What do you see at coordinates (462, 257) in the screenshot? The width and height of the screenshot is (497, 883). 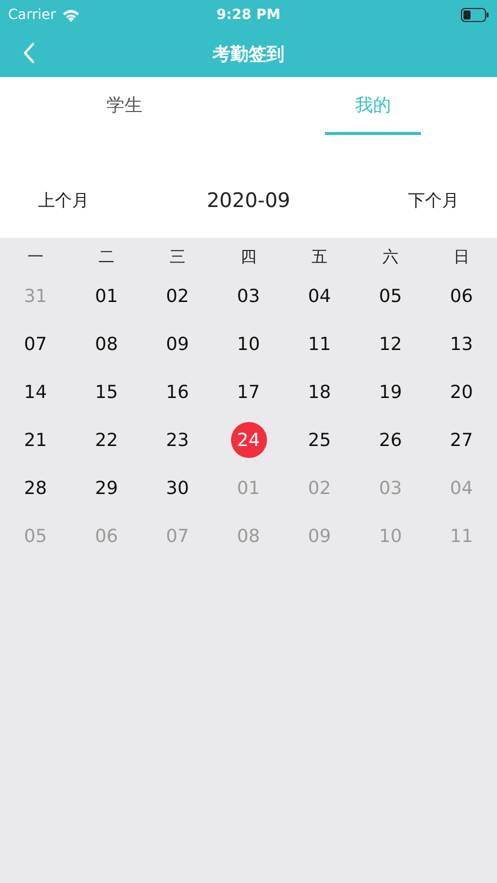 I see `weekday-label: 日` at bounding box center [462, 257].